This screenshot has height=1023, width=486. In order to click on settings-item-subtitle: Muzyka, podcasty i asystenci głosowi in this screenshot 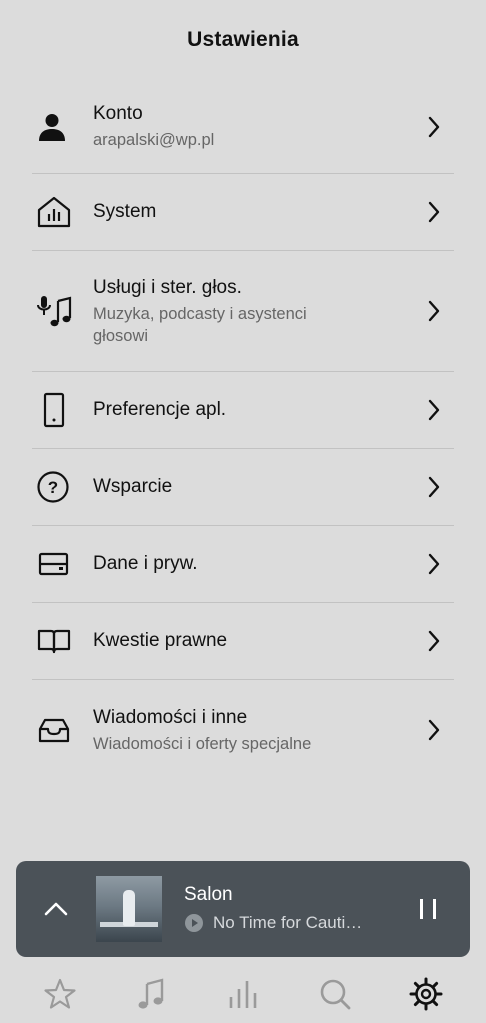, I will do `click(200, 324)`.